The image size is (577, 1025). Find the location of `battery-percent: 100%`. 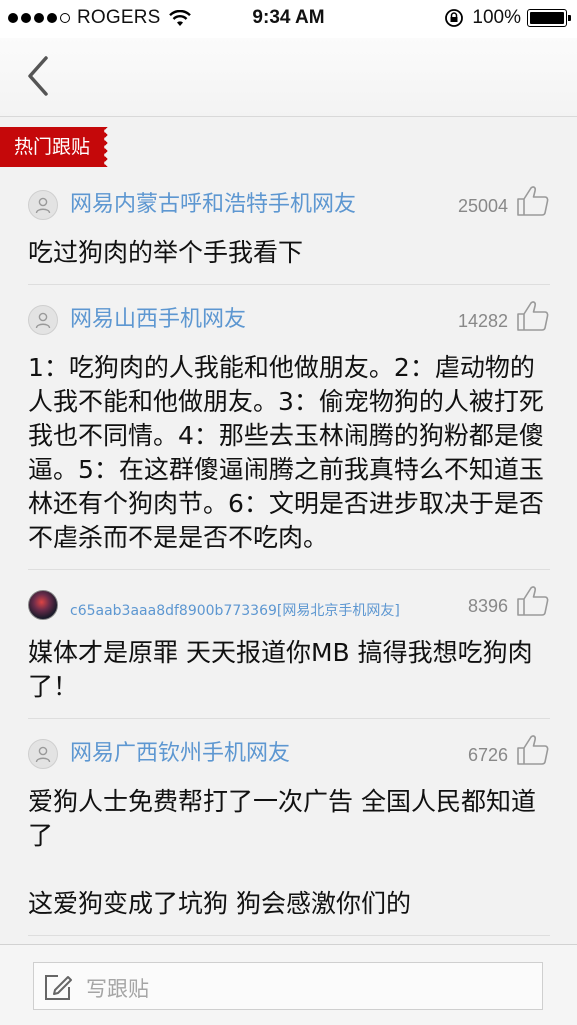

battery-percent: 100% is located at coordinates (496, 17).